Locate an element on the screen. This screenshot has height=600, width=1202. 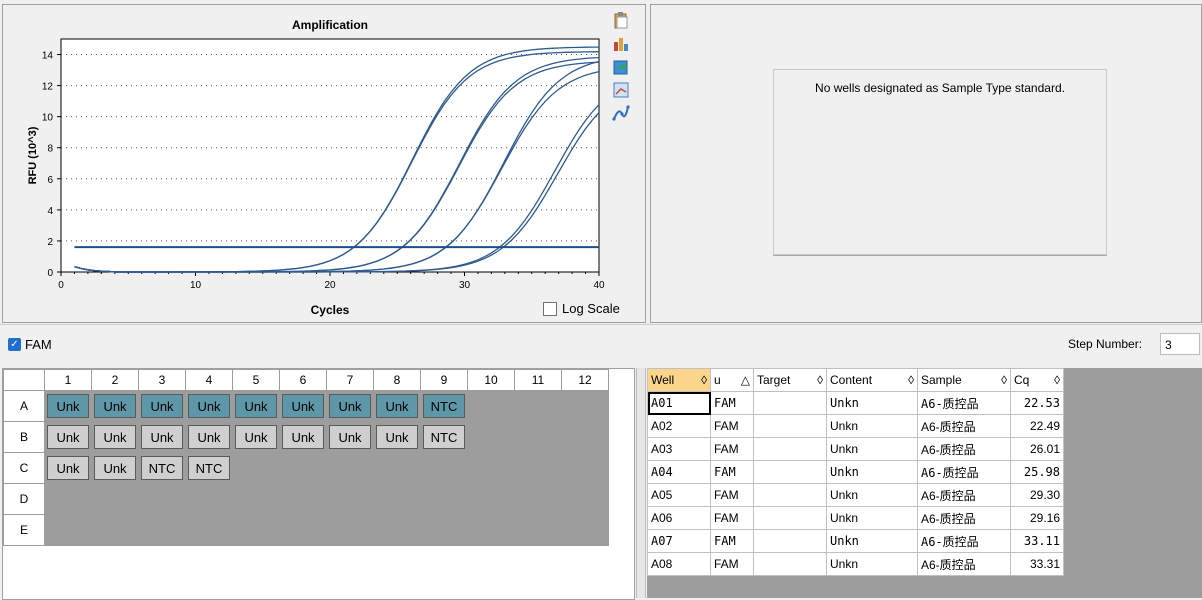
plate-column-header: 9 is located at coordinates (444, 380).